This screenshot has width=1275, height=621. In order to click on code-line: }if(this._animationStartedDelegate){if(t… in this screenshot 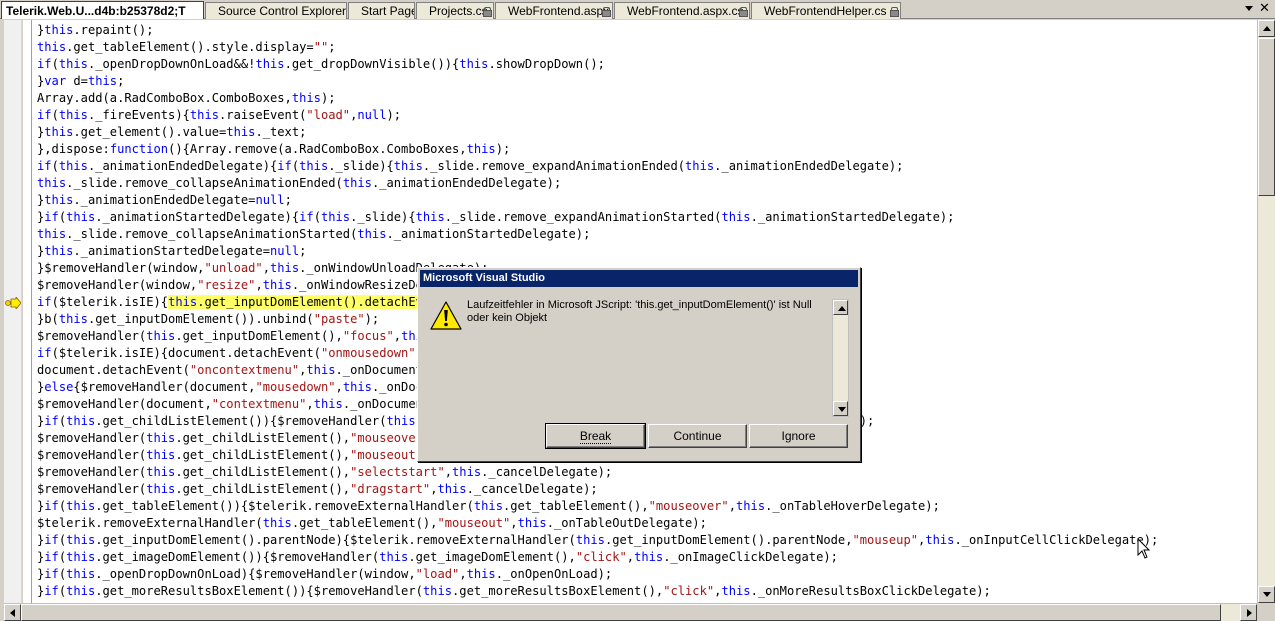, I will do `click(496, 217)`.